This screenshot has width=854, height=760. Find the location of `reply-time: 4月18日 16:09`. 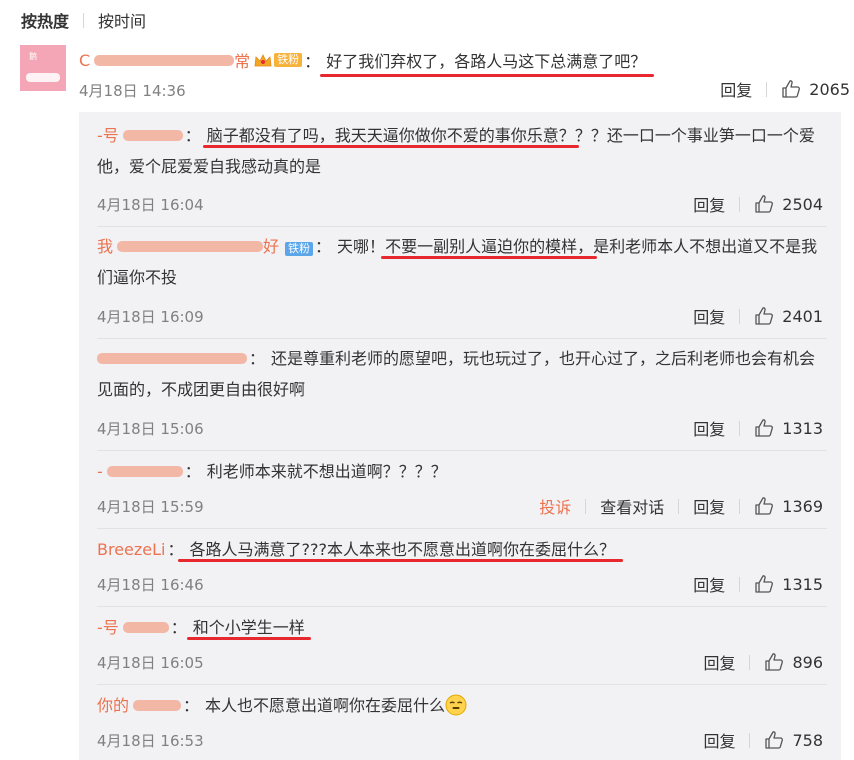

reply-time: 4月18日 16:09 is located at coordinates (150, 317).